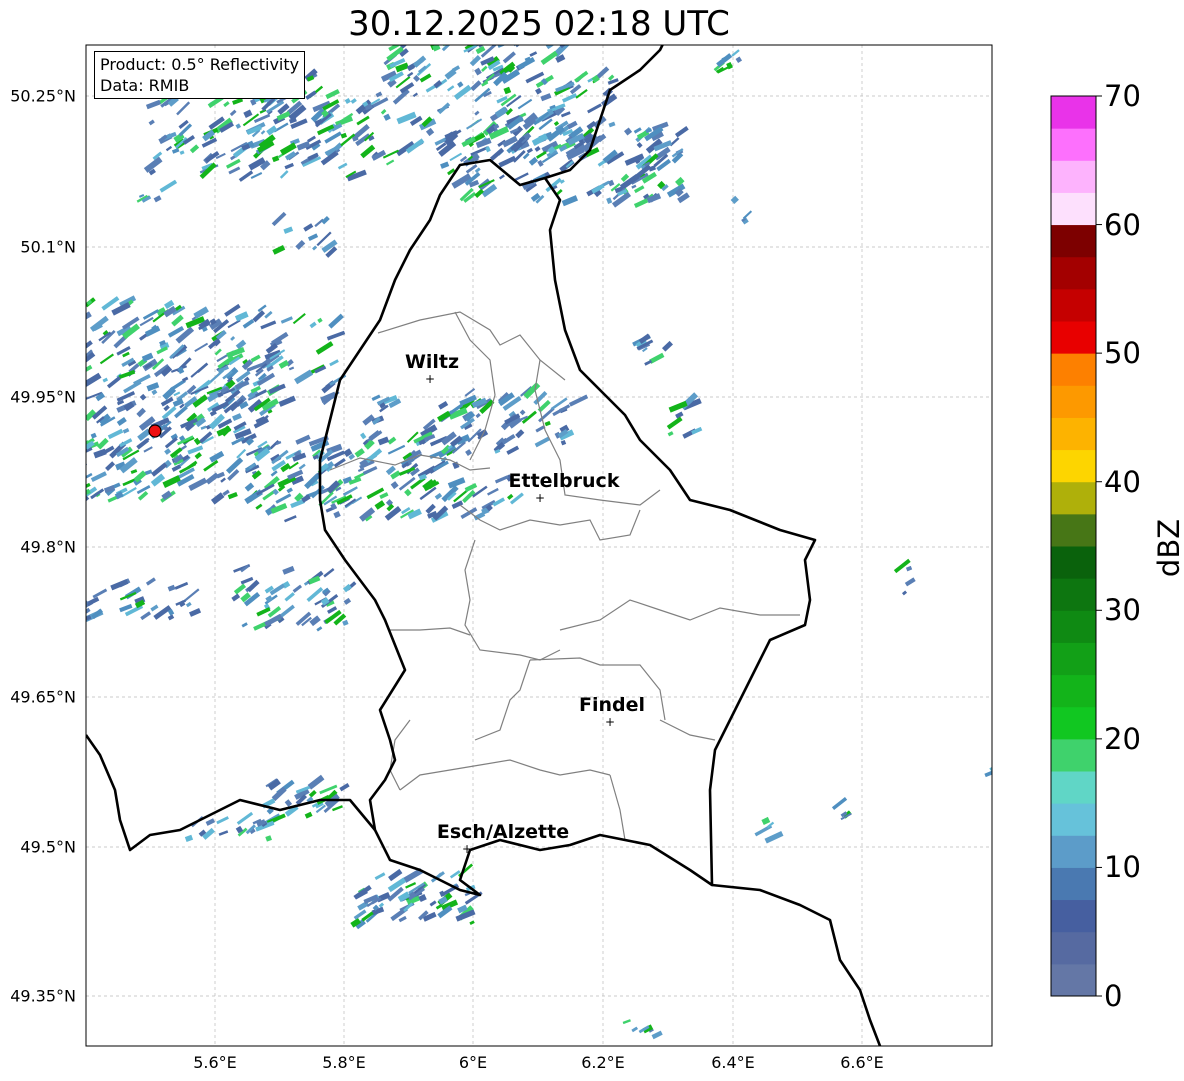  Describe the element at coordinates (1113, 996) in the screenshot. I see `colorbar-tick-label: 0` at that location.